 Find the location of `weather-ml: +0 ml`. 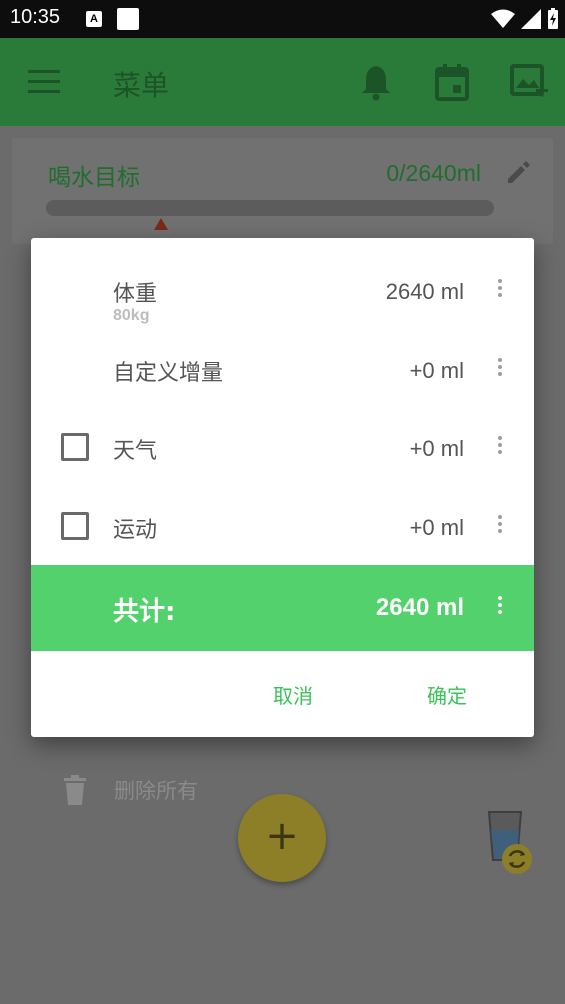

weather-ml: +0 ml is located at coordinates (436, 448).